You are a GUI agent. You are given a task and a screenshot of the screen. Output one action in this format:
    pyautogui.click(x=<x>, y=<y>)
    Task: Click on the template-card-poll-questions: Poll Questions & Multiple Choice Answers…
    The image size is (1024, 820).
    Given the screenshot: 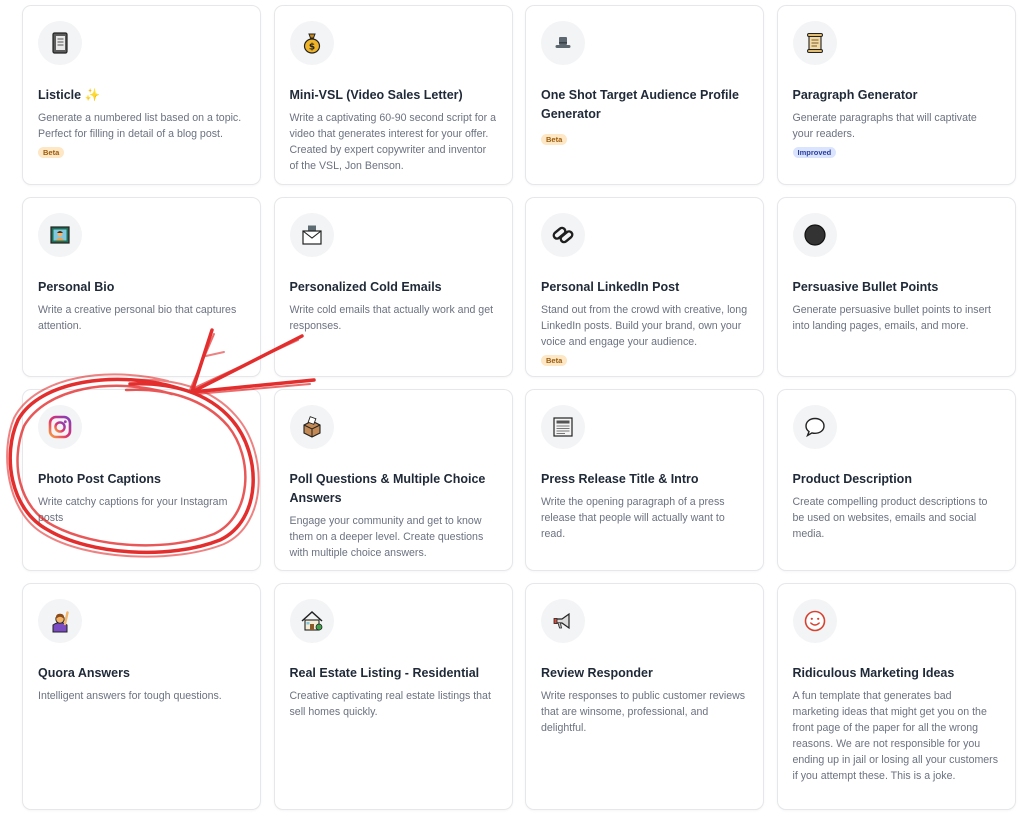 What is the action you would take?
    pyautogui.click(x=393, y=480)
    